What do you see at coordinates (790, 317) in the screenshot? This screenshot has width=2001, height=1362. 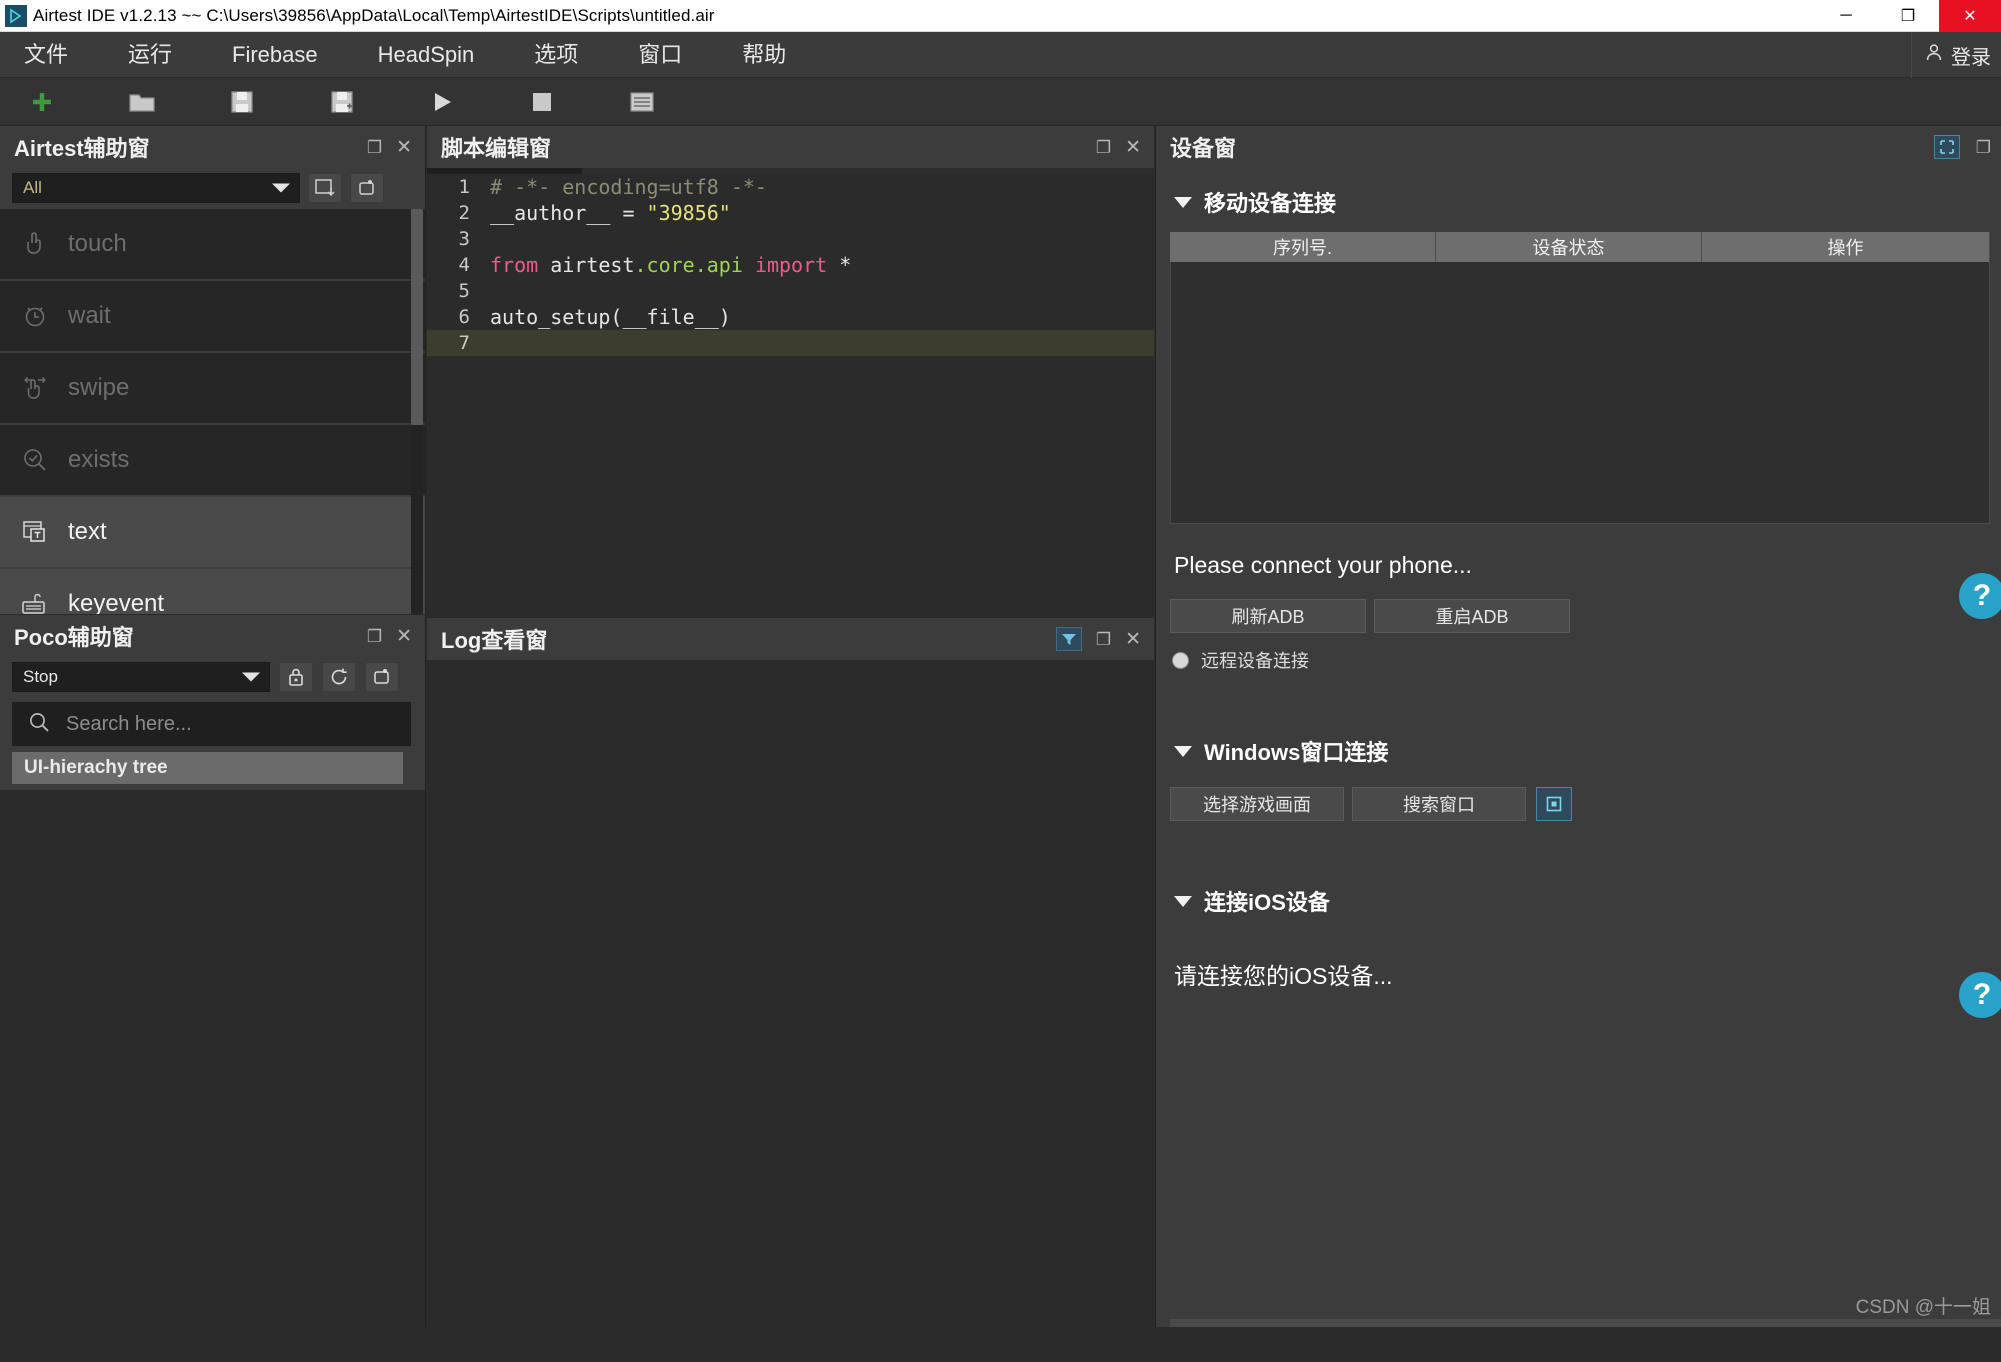 I see `code-line: 6 auto_setup(__file__)` at bounding box center [790, 317].